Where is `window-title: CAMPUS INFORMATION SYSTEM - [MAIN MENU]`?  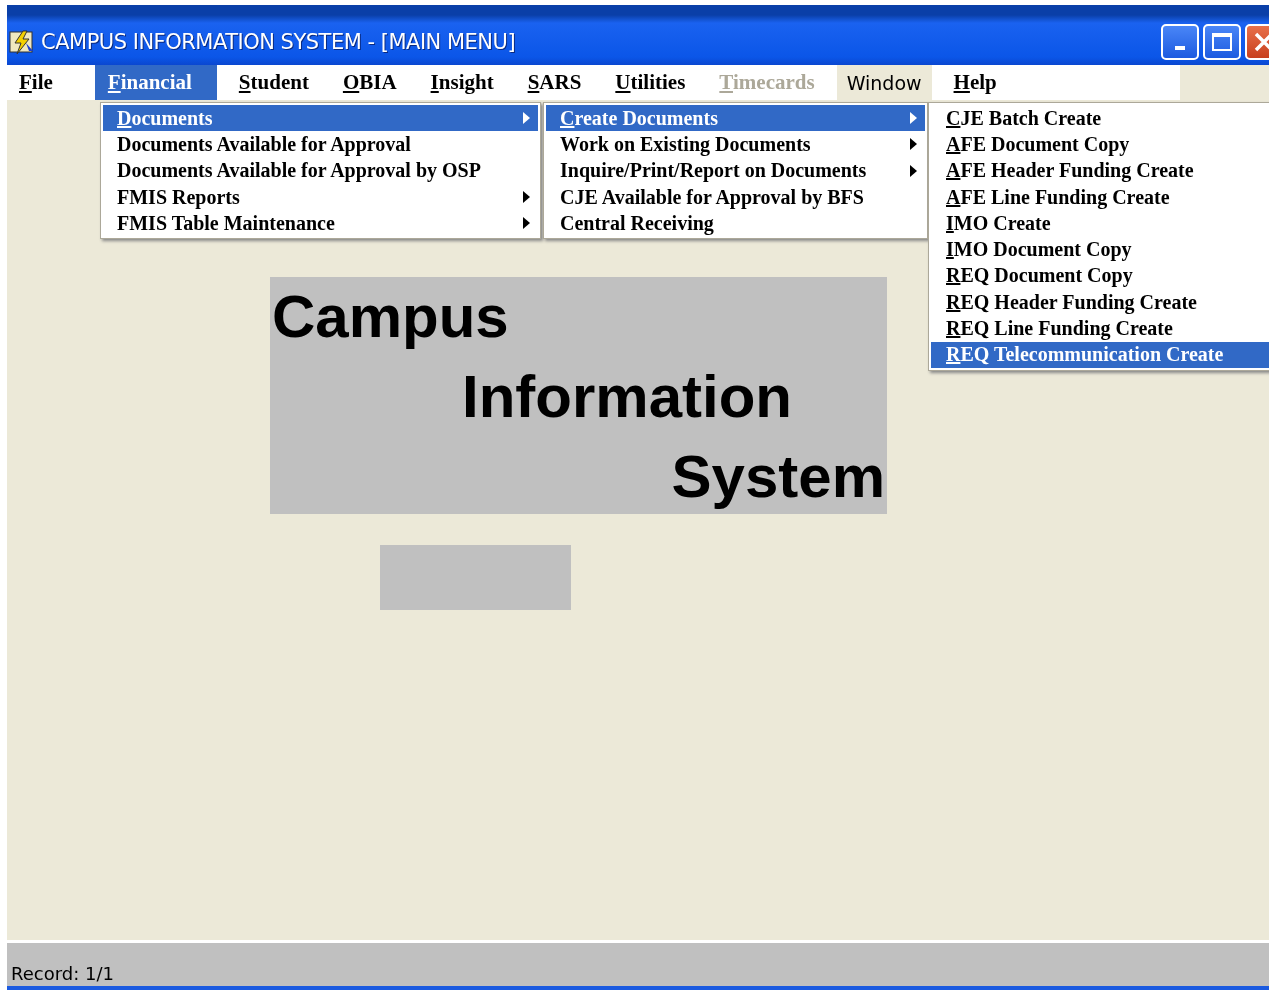
window-title: CAMPUS INFORMATION SYSTEM - [MAIN MENU] is located at coordinates (278, 42).